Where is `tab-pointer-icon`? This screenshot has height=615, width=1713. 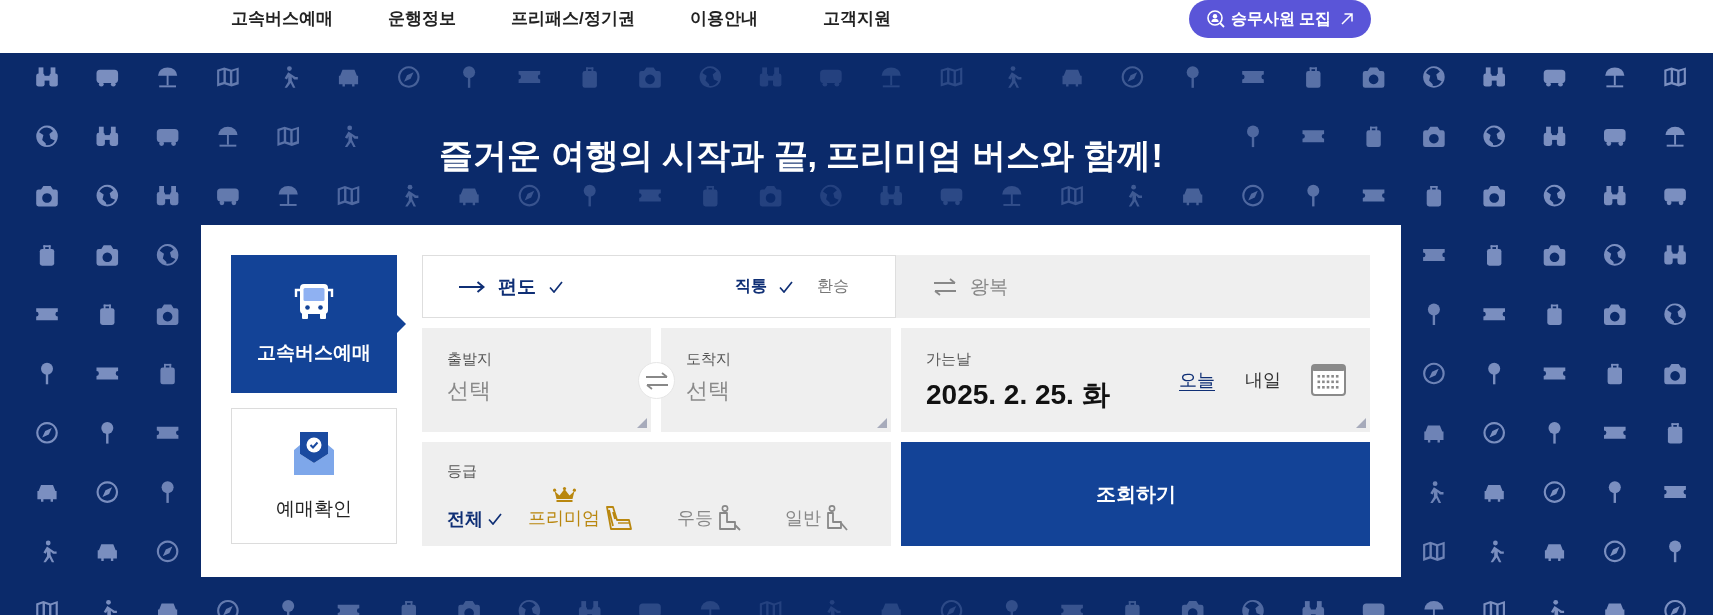 tab-pointer-icon is located at coordinates (401, 324).